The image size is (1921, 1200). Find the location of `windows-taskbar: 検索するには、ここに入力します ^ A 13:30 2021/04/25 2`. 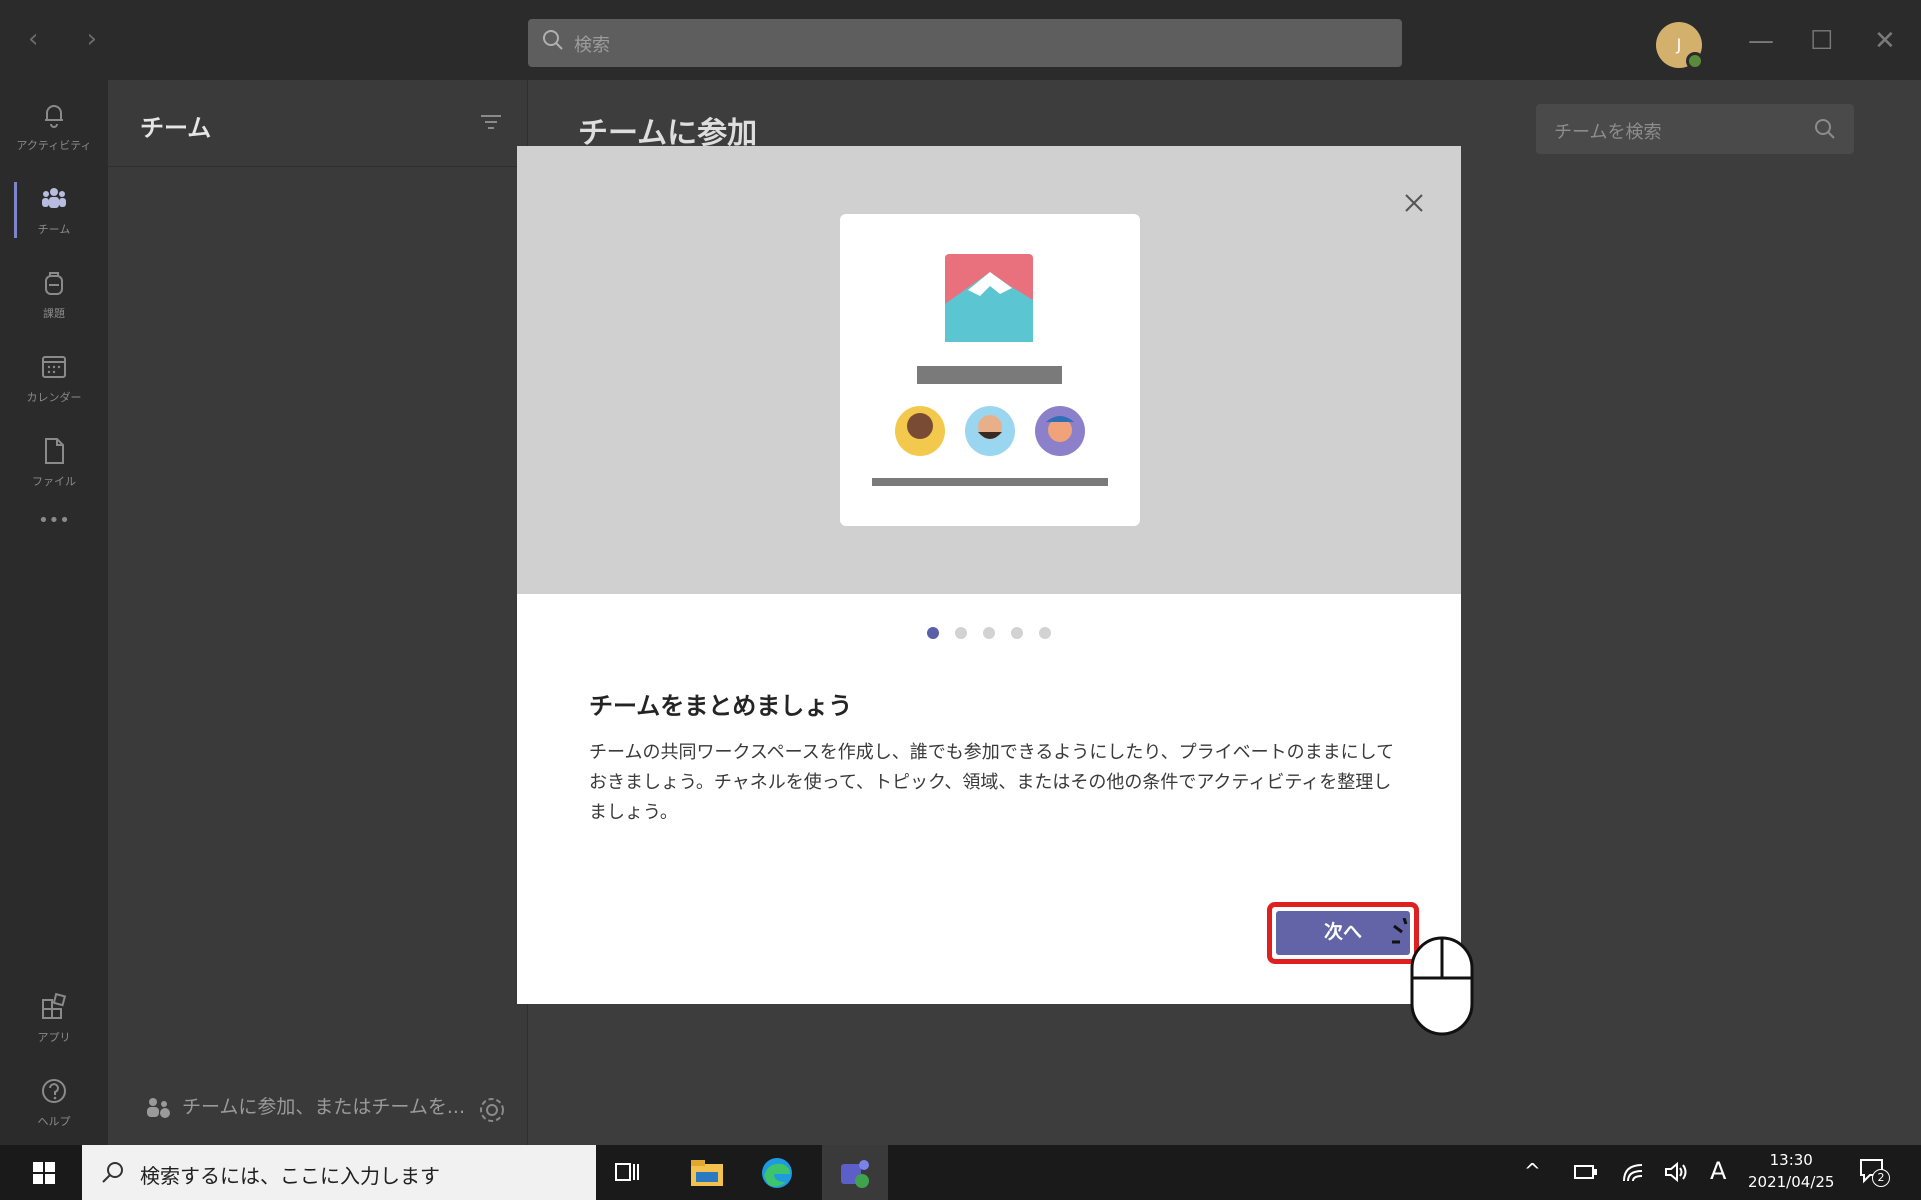

windows-taskbar: 検索するには、ここに入力します ^ A 13:30 2021/04/25 2 is located at coordinates (960, 1172).